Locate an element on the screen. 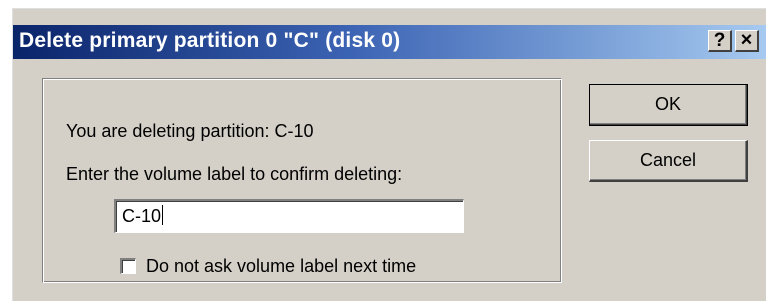 The width and height of the screenshot is (766, 301). volume-label-input-value: C-10 is located at coordinates (142, 216).